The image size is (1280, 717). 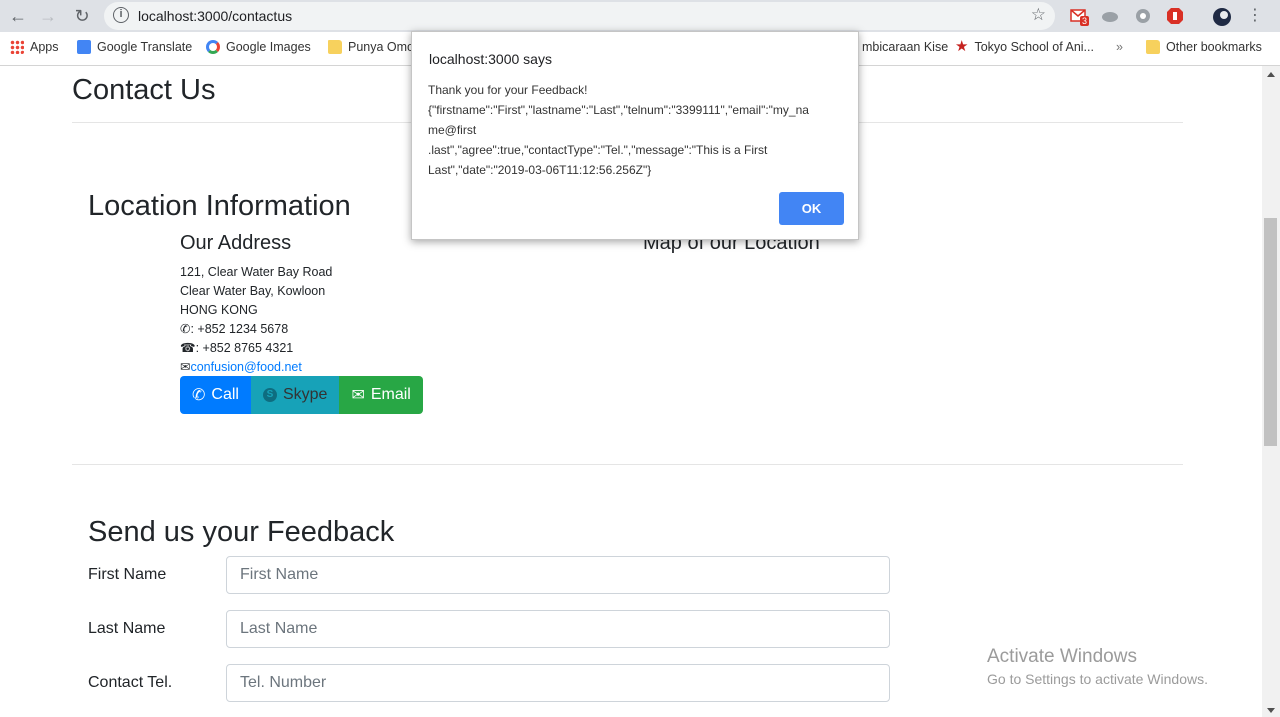 I want to click on bookmark-star-icon: ☆, so click(x=1038, y=15).